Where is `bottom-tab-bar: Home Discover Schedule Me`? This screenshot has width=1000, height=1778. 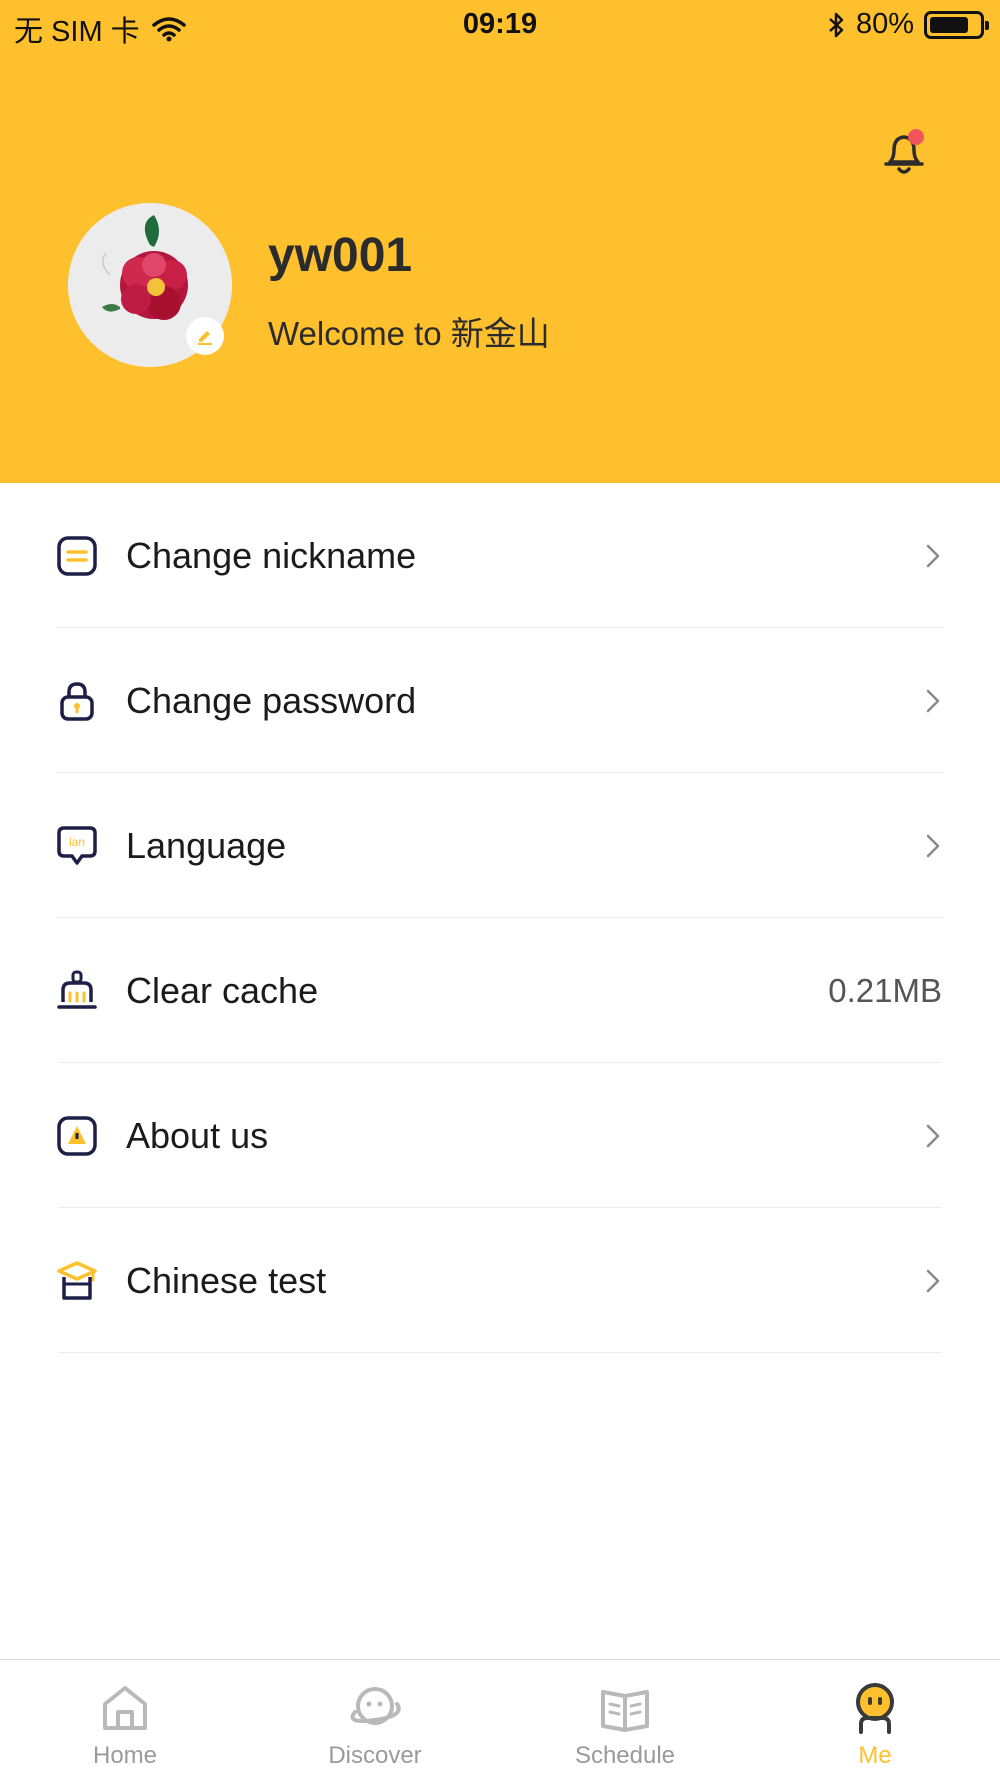
bottom-tab-bar: Home Discover Schedule Me is located at coordinates (500, 1718).